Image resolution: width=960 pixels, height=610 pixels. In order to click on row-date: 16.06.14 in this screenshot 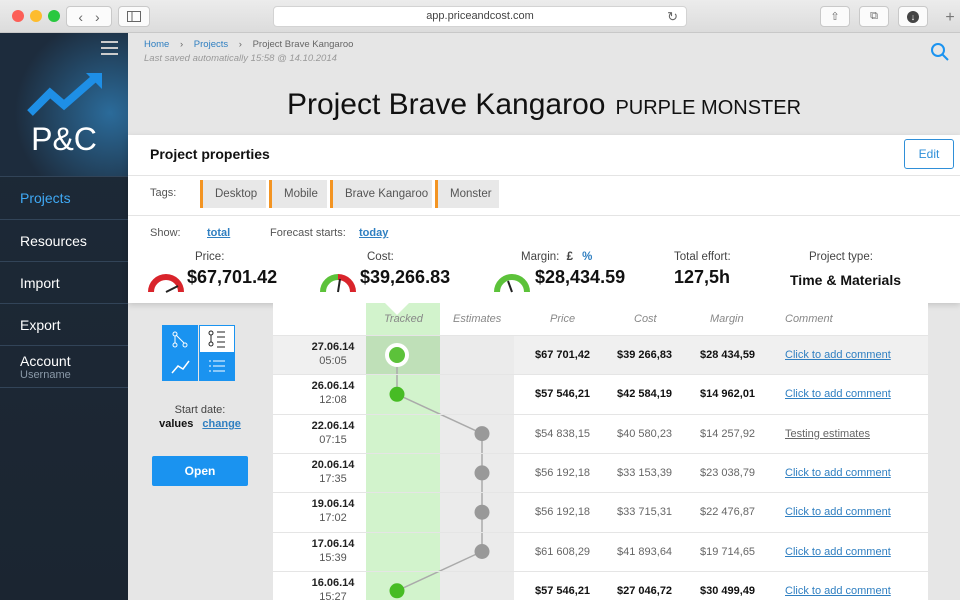, I will do `click(333, 582)`.